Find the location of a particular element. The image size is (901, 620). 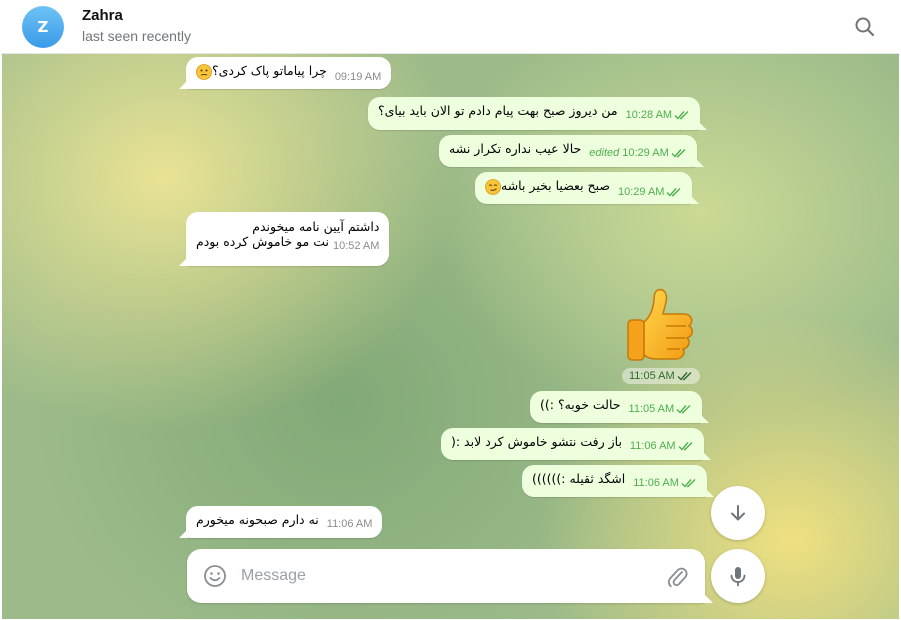

chat-header: Z Zahra last seen recently is located at coordinates (450, 27).